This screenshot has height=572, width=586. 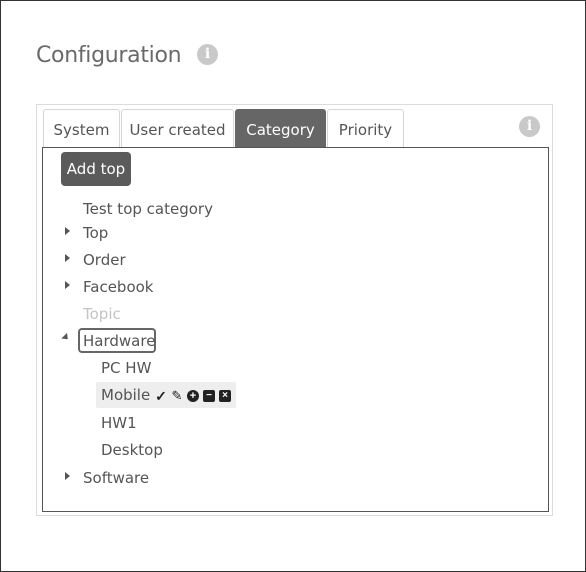 What do you see at coordinates (95, 233) in the screenshot?
I see `tree-node-top: Top` at bounding box center [95, 233].